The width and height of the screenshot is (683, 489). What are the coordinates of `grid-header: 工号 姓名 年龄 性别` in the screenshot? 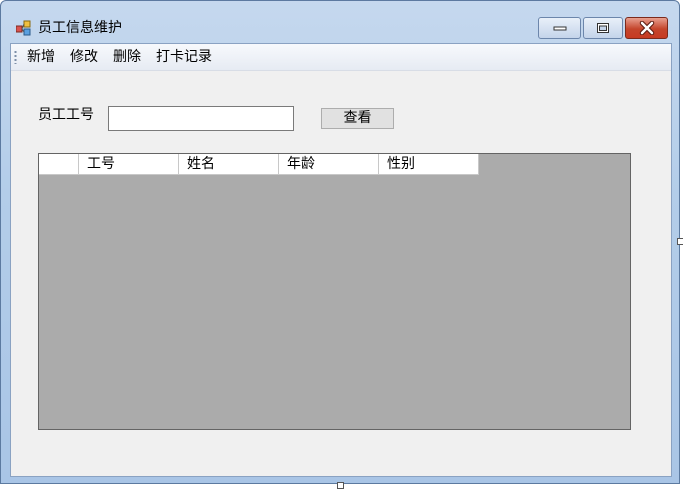 It's located at (259, 164).